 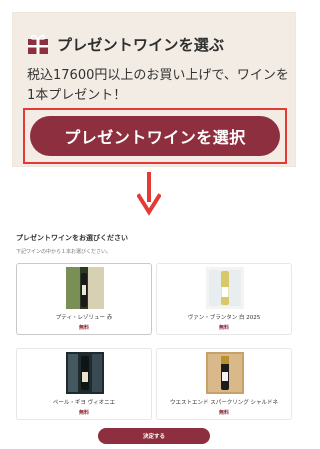 I want to click on cta-highlight-frame: プレゼントワインを選択, so click(x=155, y=136).